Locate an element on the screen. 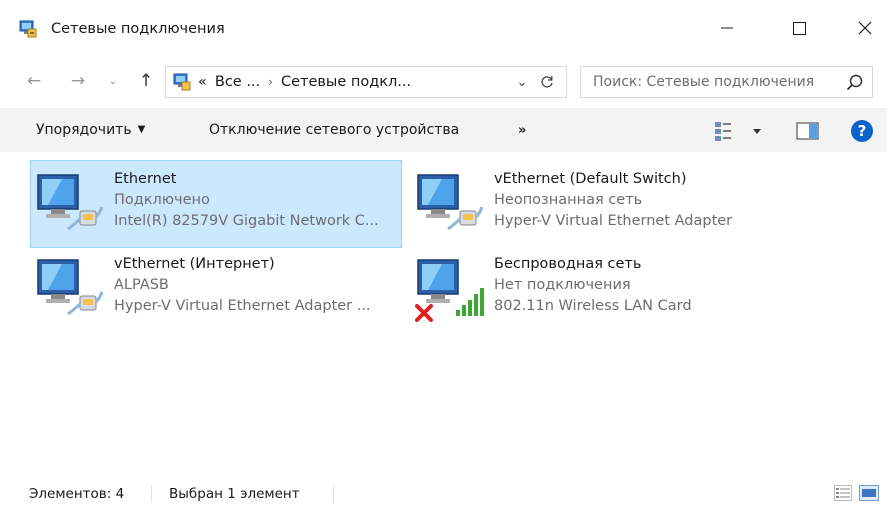 Image resolution: width=887 pixels, height=507 pixels. recent-locations-button: ⌄ is located at coordinates (113, 81).